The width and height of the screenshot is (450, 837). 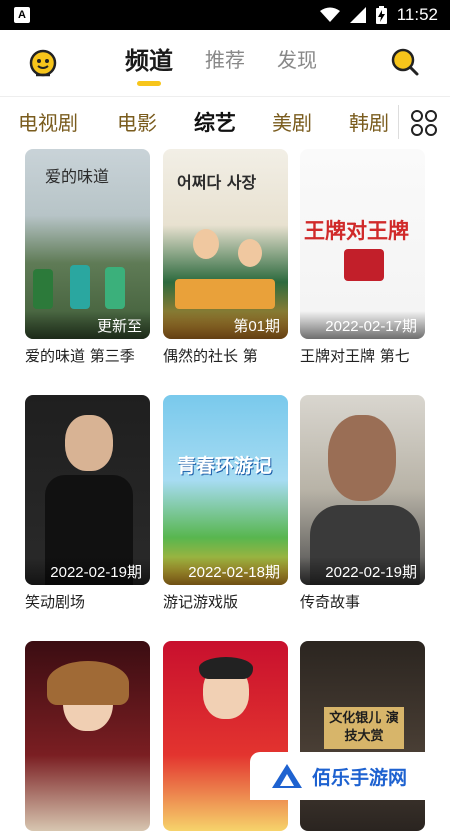 I want to click on header-tabs: 频道 推荐 发现, so click(x=237, y=63).